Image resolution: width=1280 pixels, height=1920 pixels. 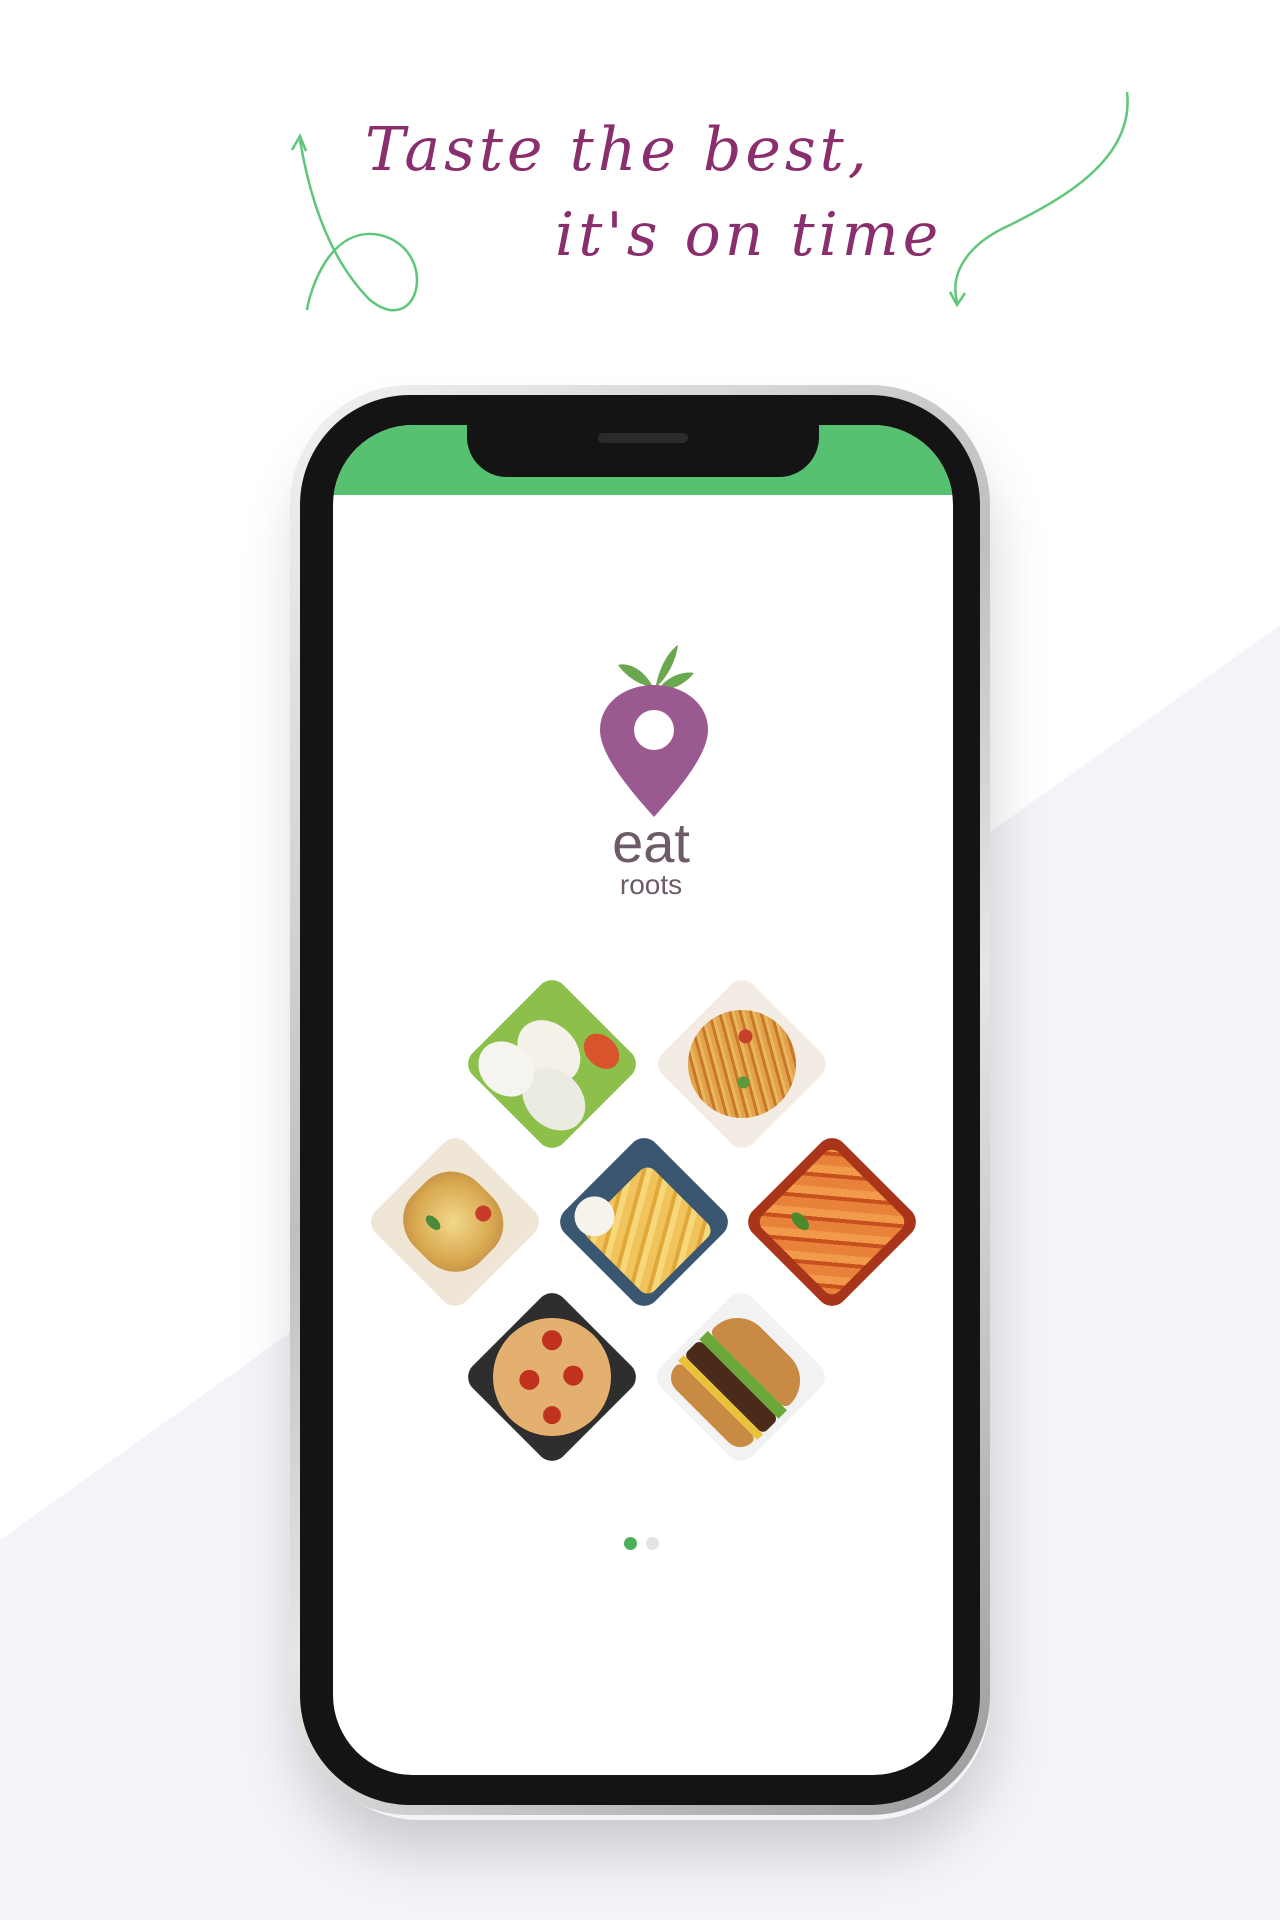 What do you see at coordinates (630, 1543) in the screenshot?
I see `pager-dot-active` at bounding box center [630, 1543].